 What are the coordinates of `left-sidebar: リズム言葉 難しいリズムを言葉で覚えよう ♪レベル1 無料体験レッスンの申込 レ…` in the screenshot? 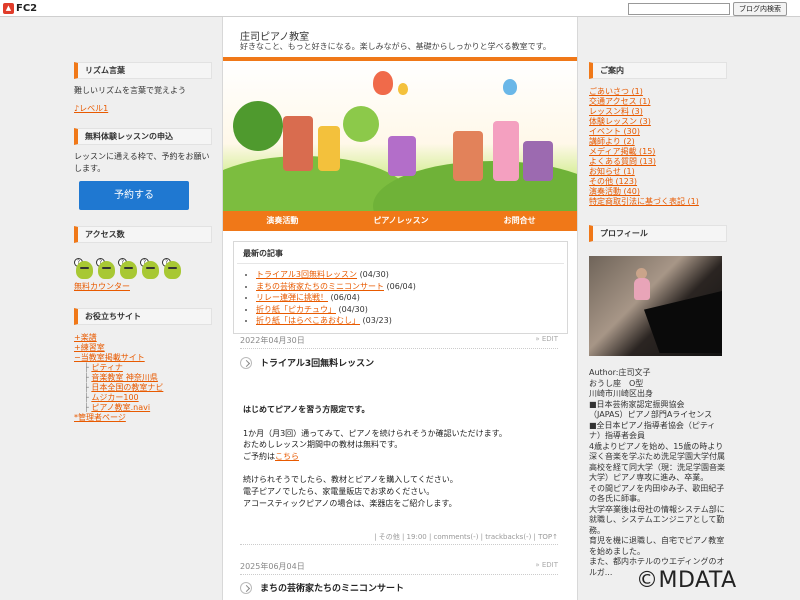 It's located at (143, 248).